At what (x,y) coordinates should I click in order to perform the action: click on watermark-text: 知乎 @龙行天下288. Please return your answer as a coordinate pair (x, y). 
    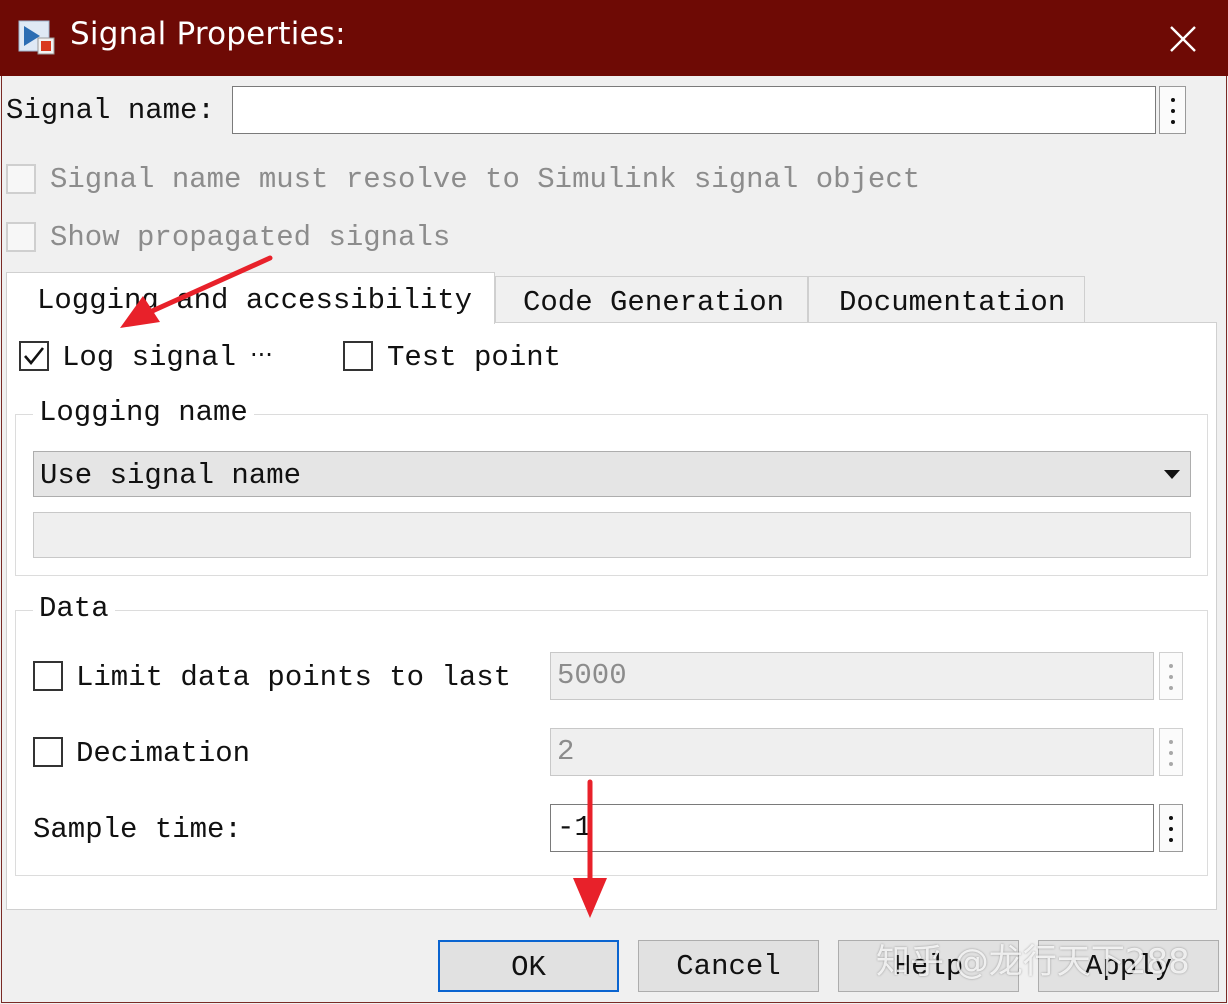
    Looking at the image, I should click on (1033, 962).